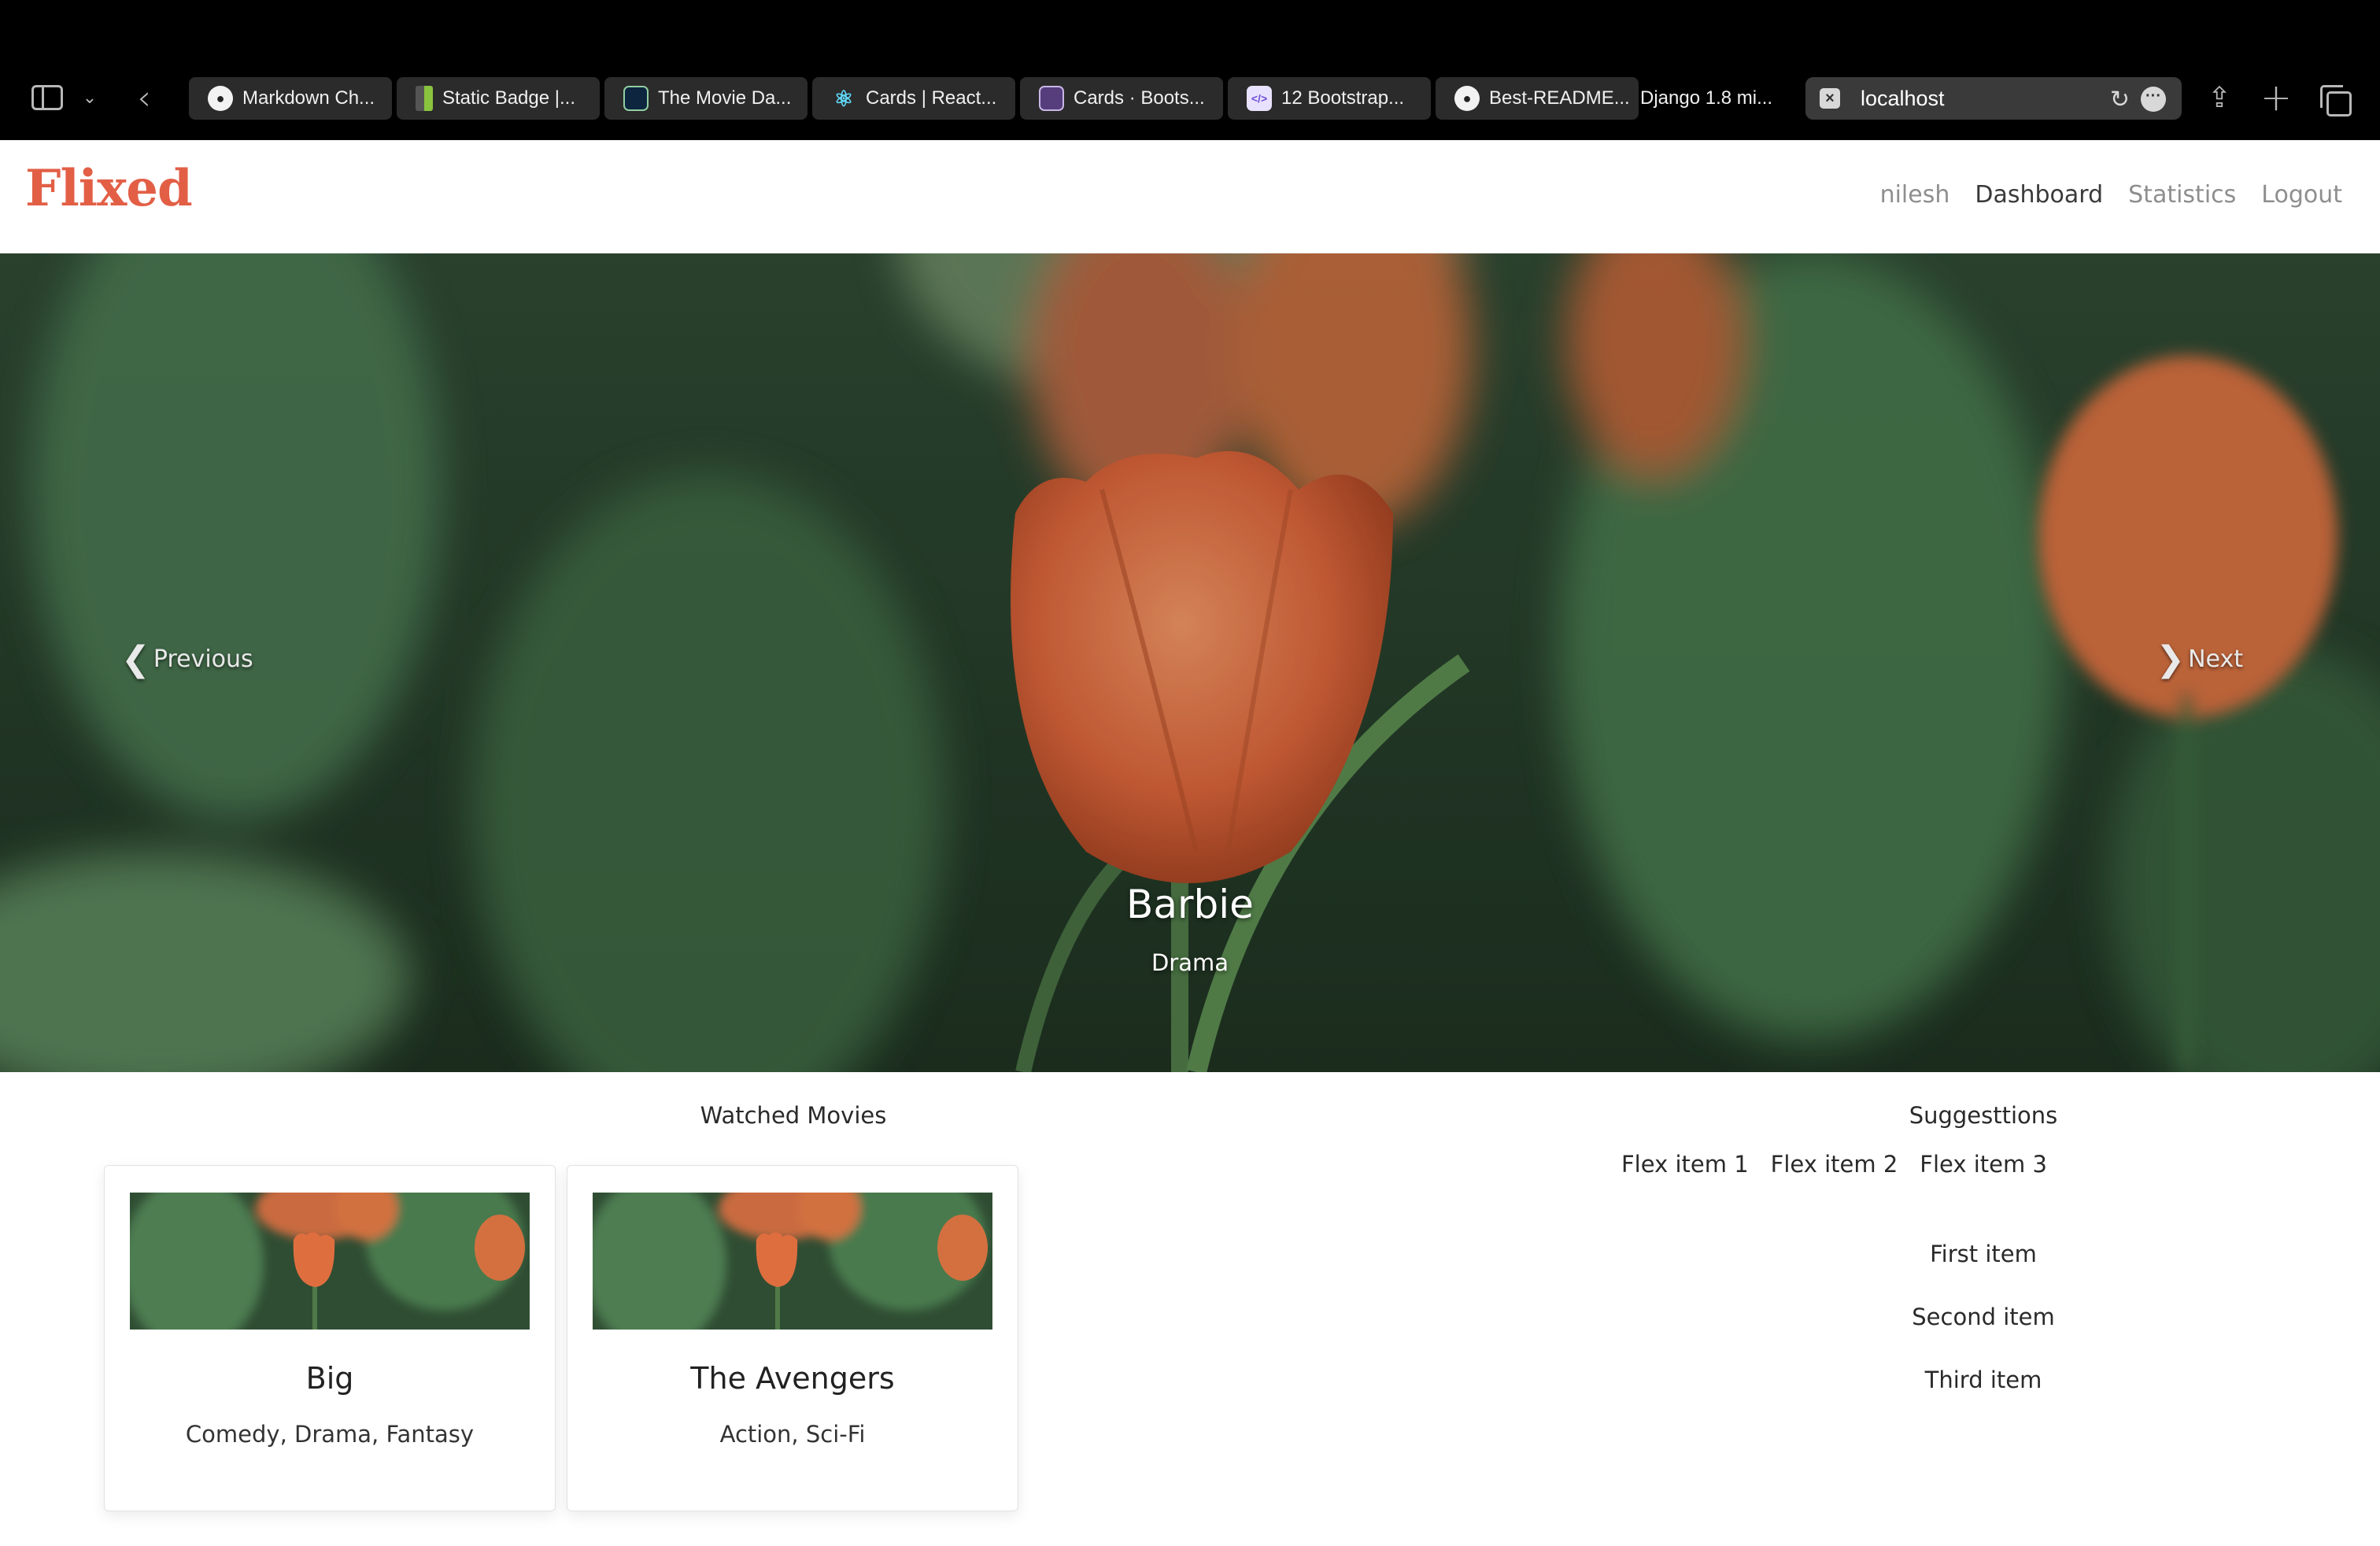  What do you see at coordinates (1190, 963) in the screenshot?
I see `carousel-caption-genre: Drama` at bounding box center [1190, 963].